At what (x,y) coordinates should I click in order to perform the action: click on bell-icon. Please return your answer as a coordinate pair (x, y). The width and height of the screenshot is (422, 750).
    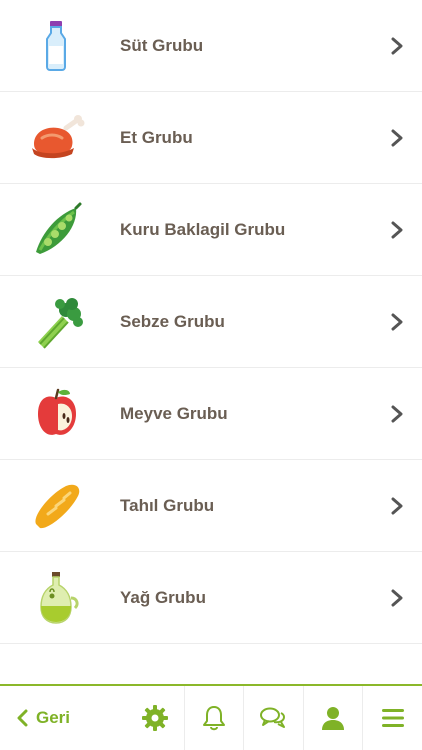
    Looking at the image, I should click on (213, 718).